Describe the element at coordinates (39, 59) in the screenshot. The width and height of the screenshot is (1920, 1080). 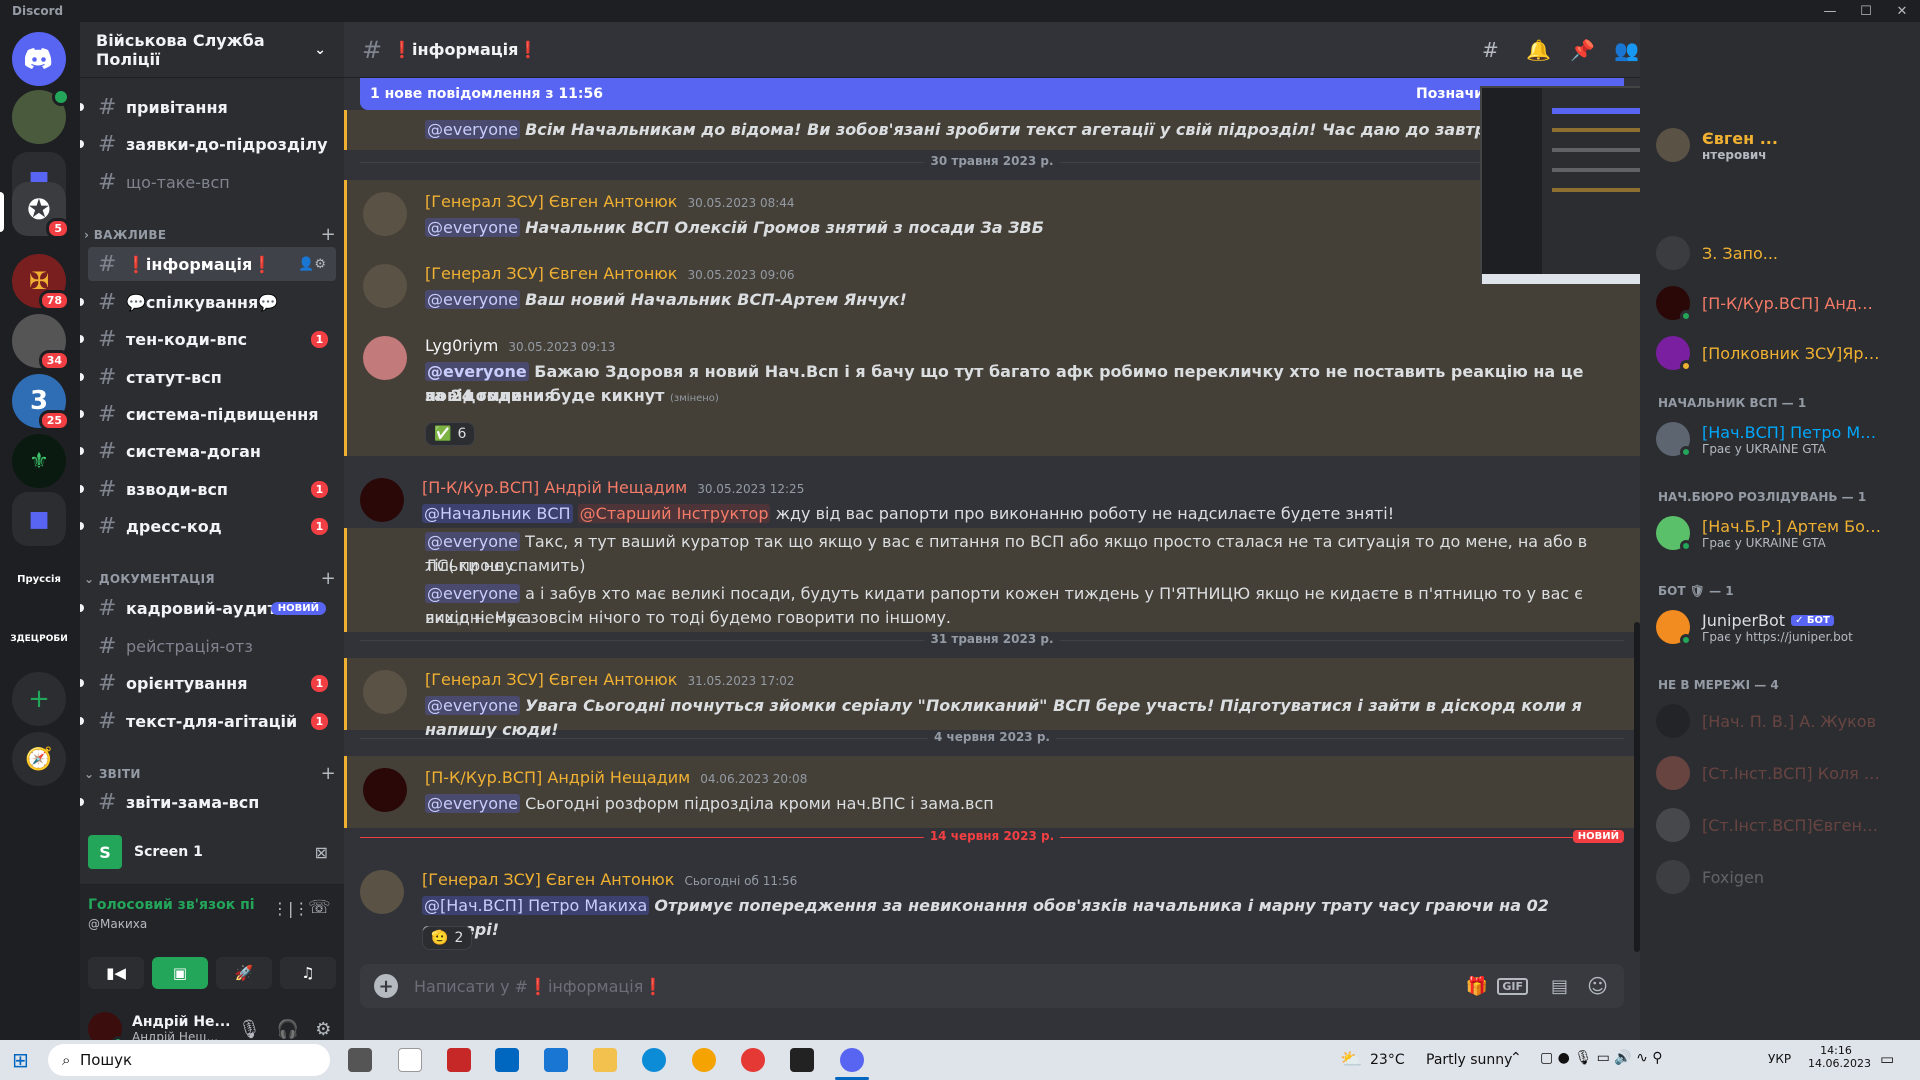
I see `home-button` at that location.